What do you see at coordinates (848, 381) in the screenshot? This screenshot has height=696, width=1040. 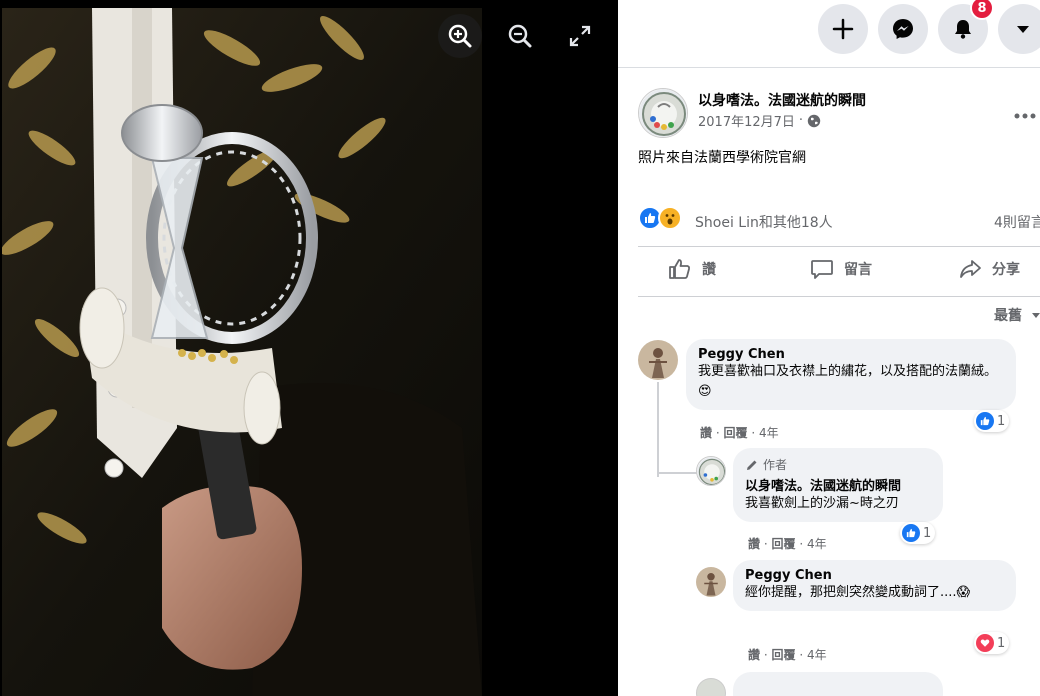 I see `comment-text: 我更喜歡袖口及衣襟上的繡花，以及搭配的法蘭絨。😍` at bounding box center [848, 381].